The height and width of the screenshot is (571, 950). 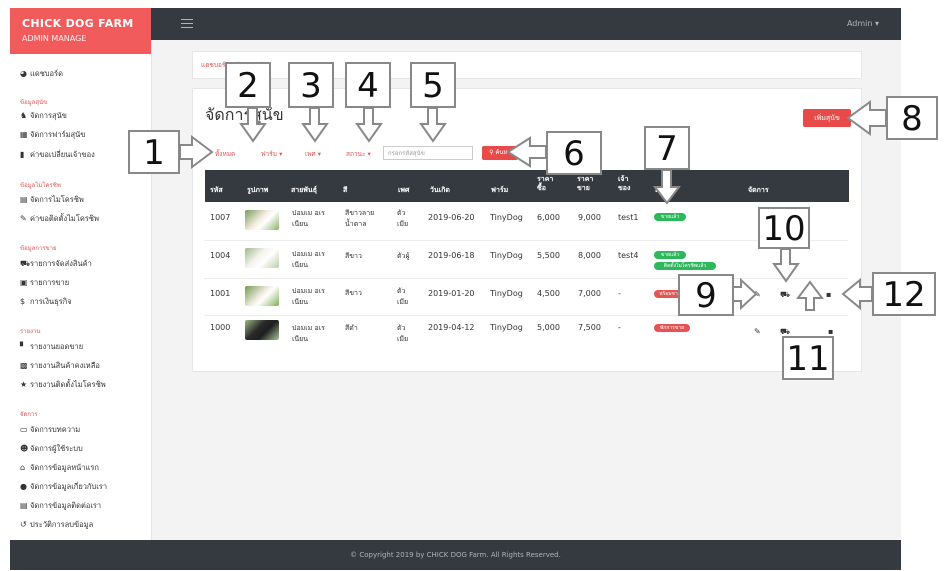 I want to click on callout-2: 2, so click(x=248, y=85).